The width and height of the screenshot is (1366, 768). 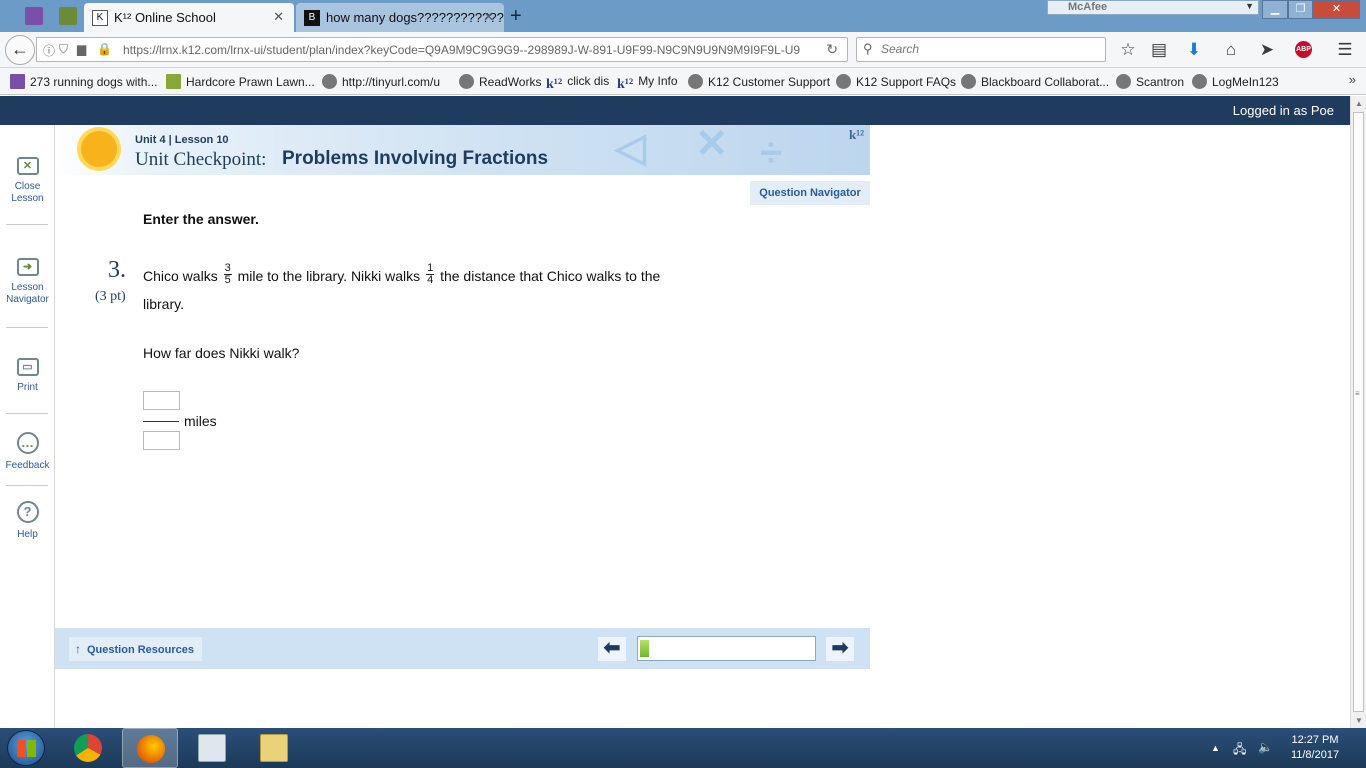 What do you see at coordinates (27, 181) in the screenshot?
I see `close-lesson-button: ✕ Close Lesson` at bounding box center [27, 181].